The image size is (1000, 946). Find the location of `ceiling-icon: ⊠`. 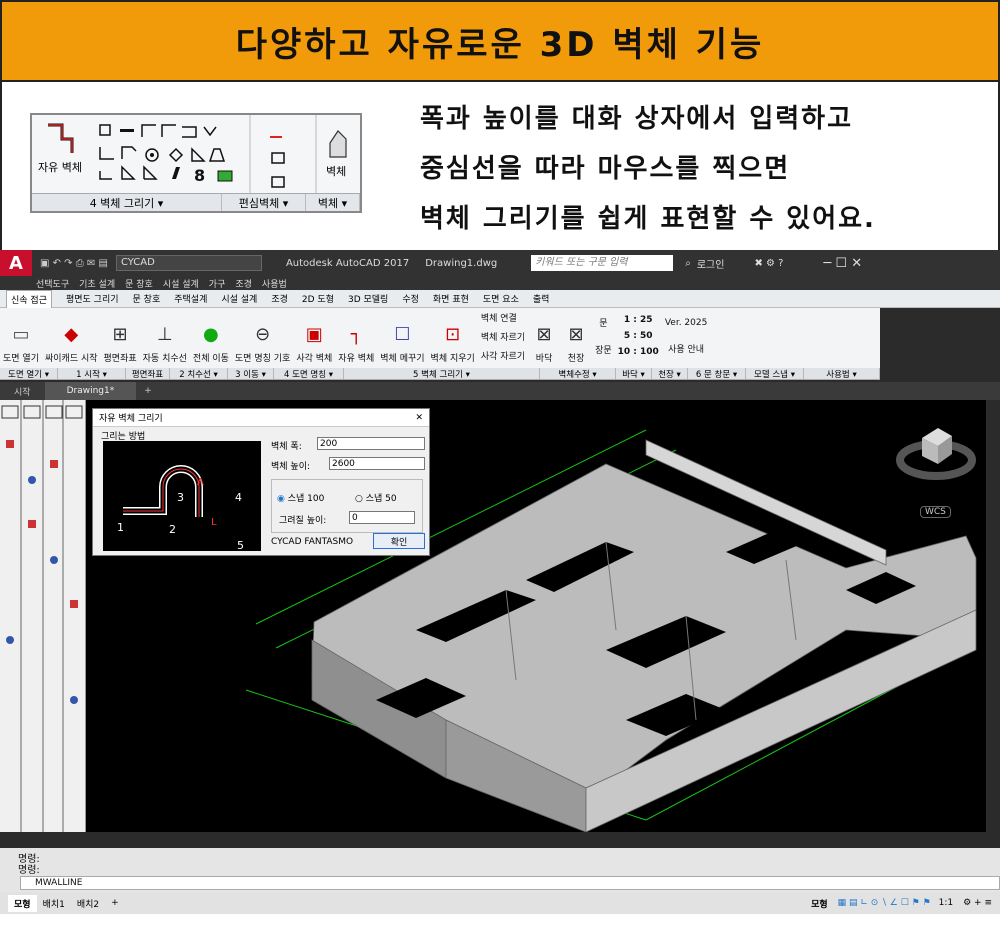

ceiling-icon: ⊠ is located at coordinates (576, 334).